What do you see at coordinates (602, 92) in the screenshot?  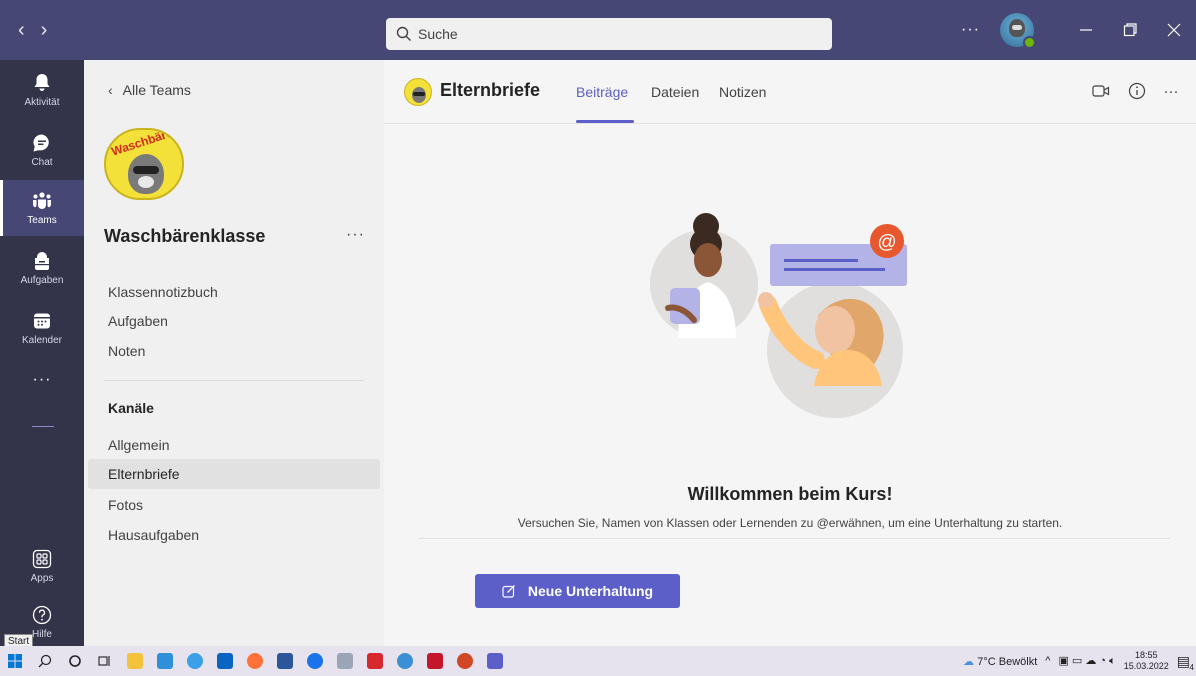 I see `tab-posts: Beiträge` at bounding box center [602, 92].